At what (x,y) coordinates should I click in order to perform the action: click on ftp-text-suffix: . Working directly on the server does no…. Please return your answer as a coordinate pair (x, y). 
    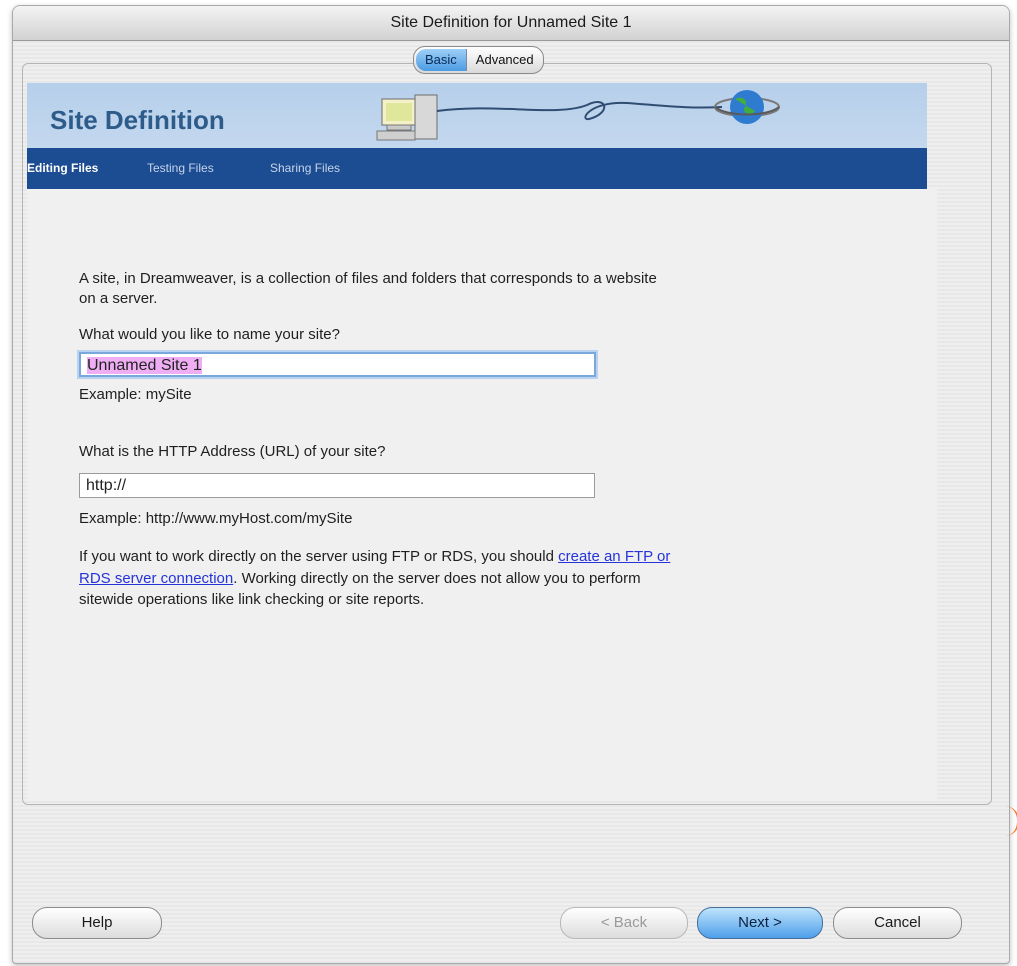
    Looking at the image, I should click on (437, 578).